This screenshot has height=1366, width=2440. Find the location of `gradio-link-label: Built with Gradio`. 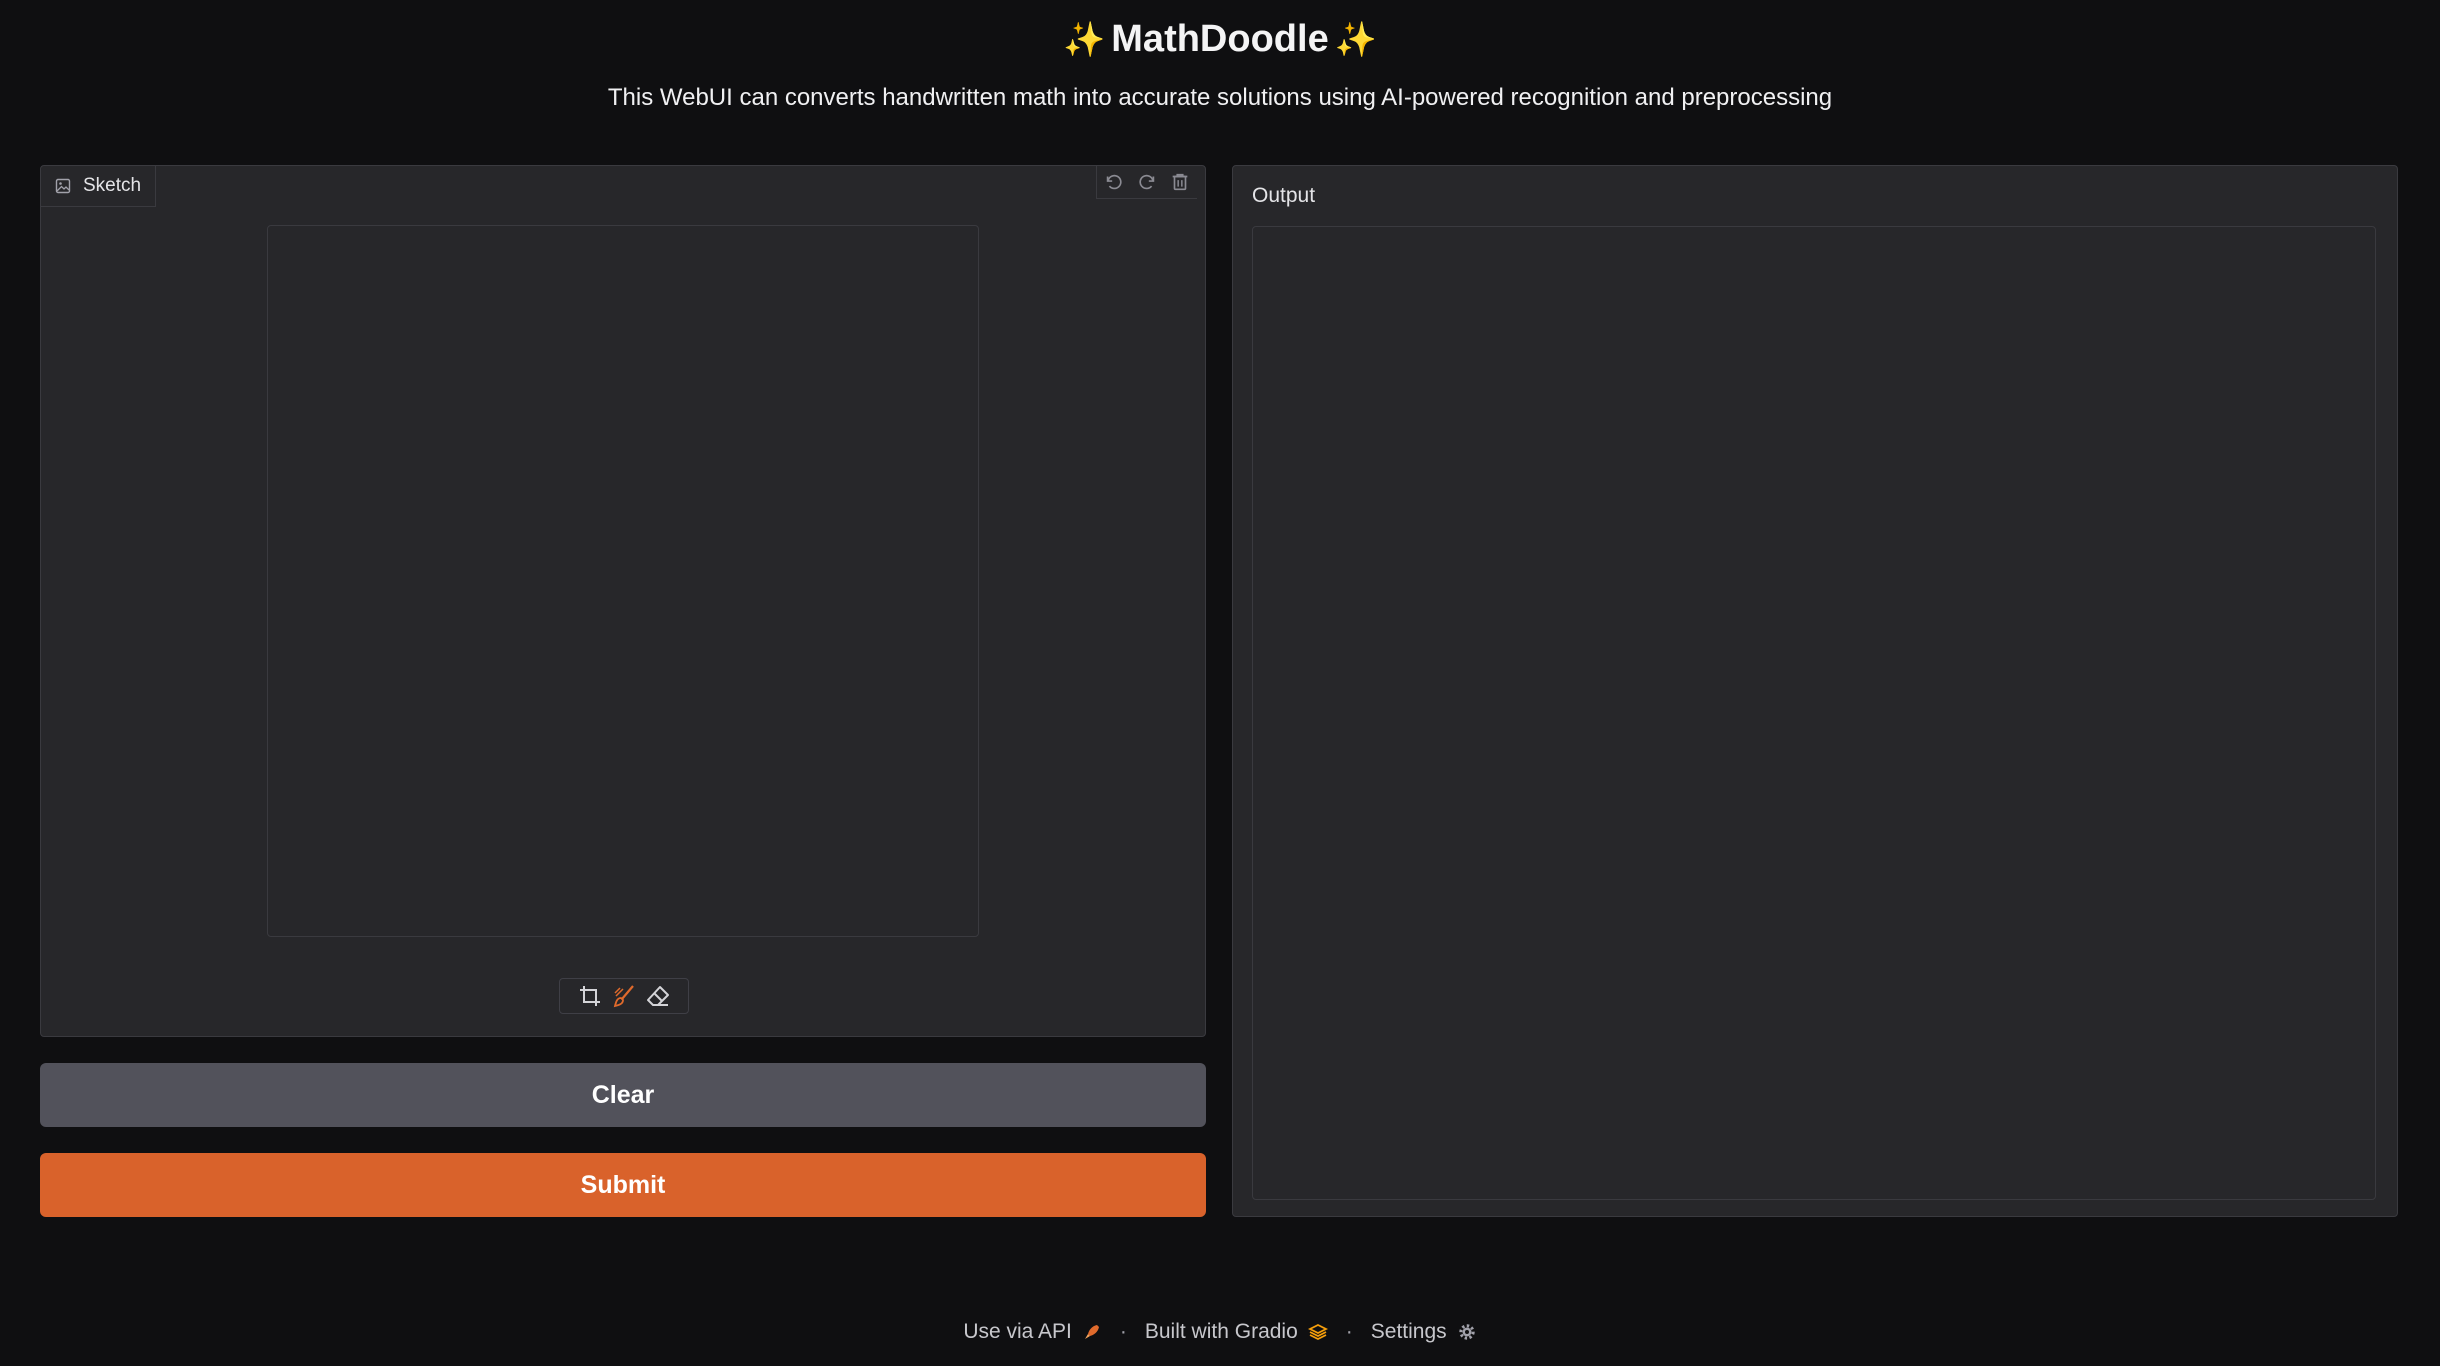

gradio-link-label: Built with Gradio is located at coordinates (1221, 1331).